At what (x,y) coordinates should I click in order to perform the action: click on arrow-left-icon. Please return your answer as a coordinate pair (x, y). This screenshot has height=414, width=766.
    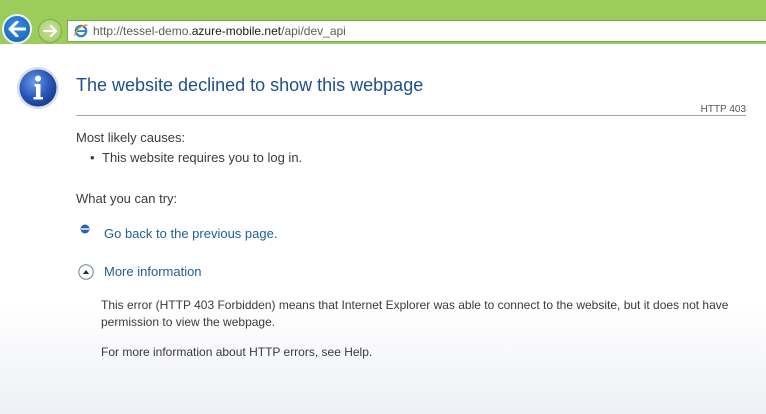
    Looking at the image, I should click on (17, 29).